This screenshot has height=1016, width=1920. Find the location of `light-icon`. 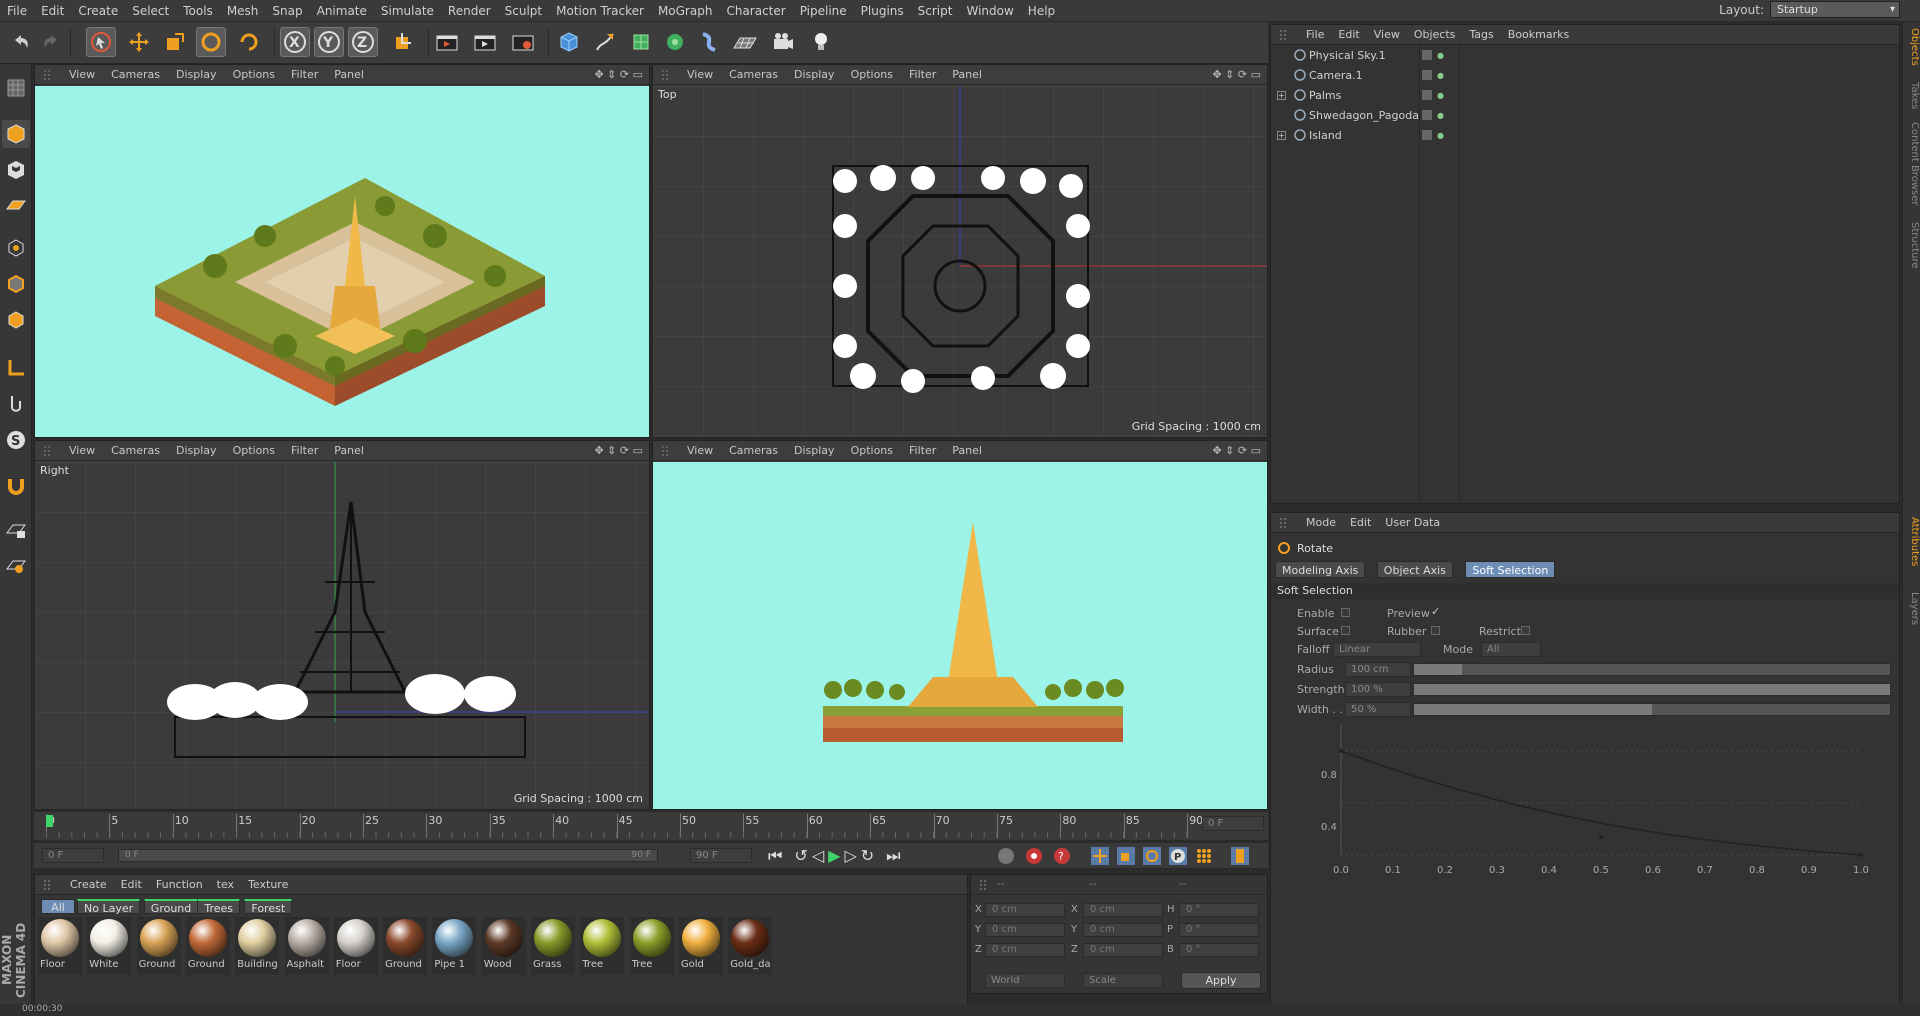

light-icon is located at coordinates (821, 42).